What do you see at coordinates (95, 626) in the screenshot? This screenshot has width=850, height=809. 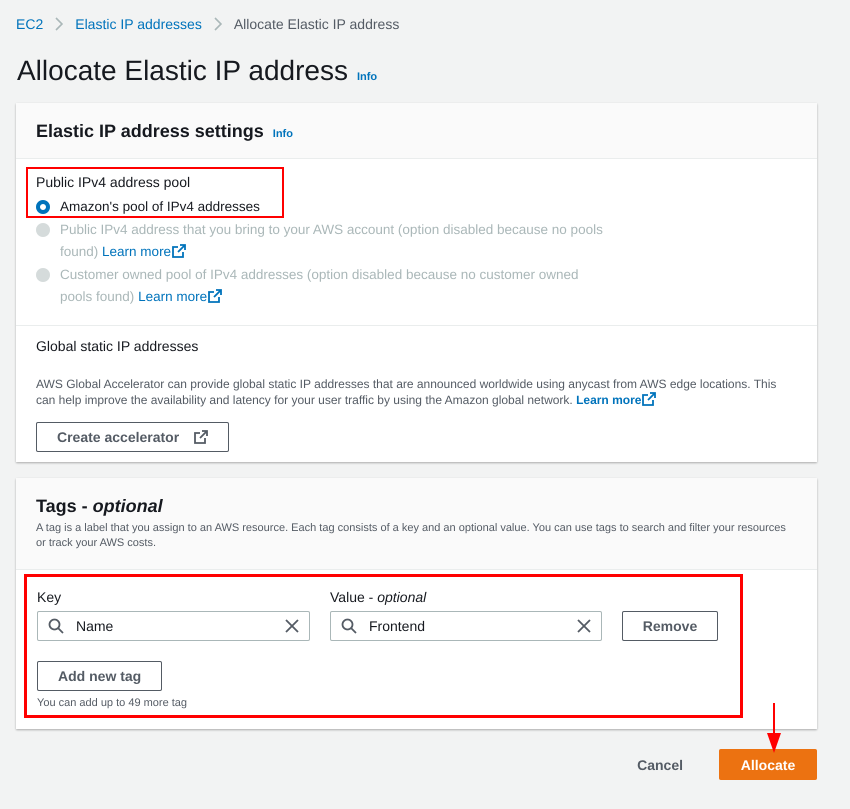 I see `field-value: Name` at bounding box center [95, 626].